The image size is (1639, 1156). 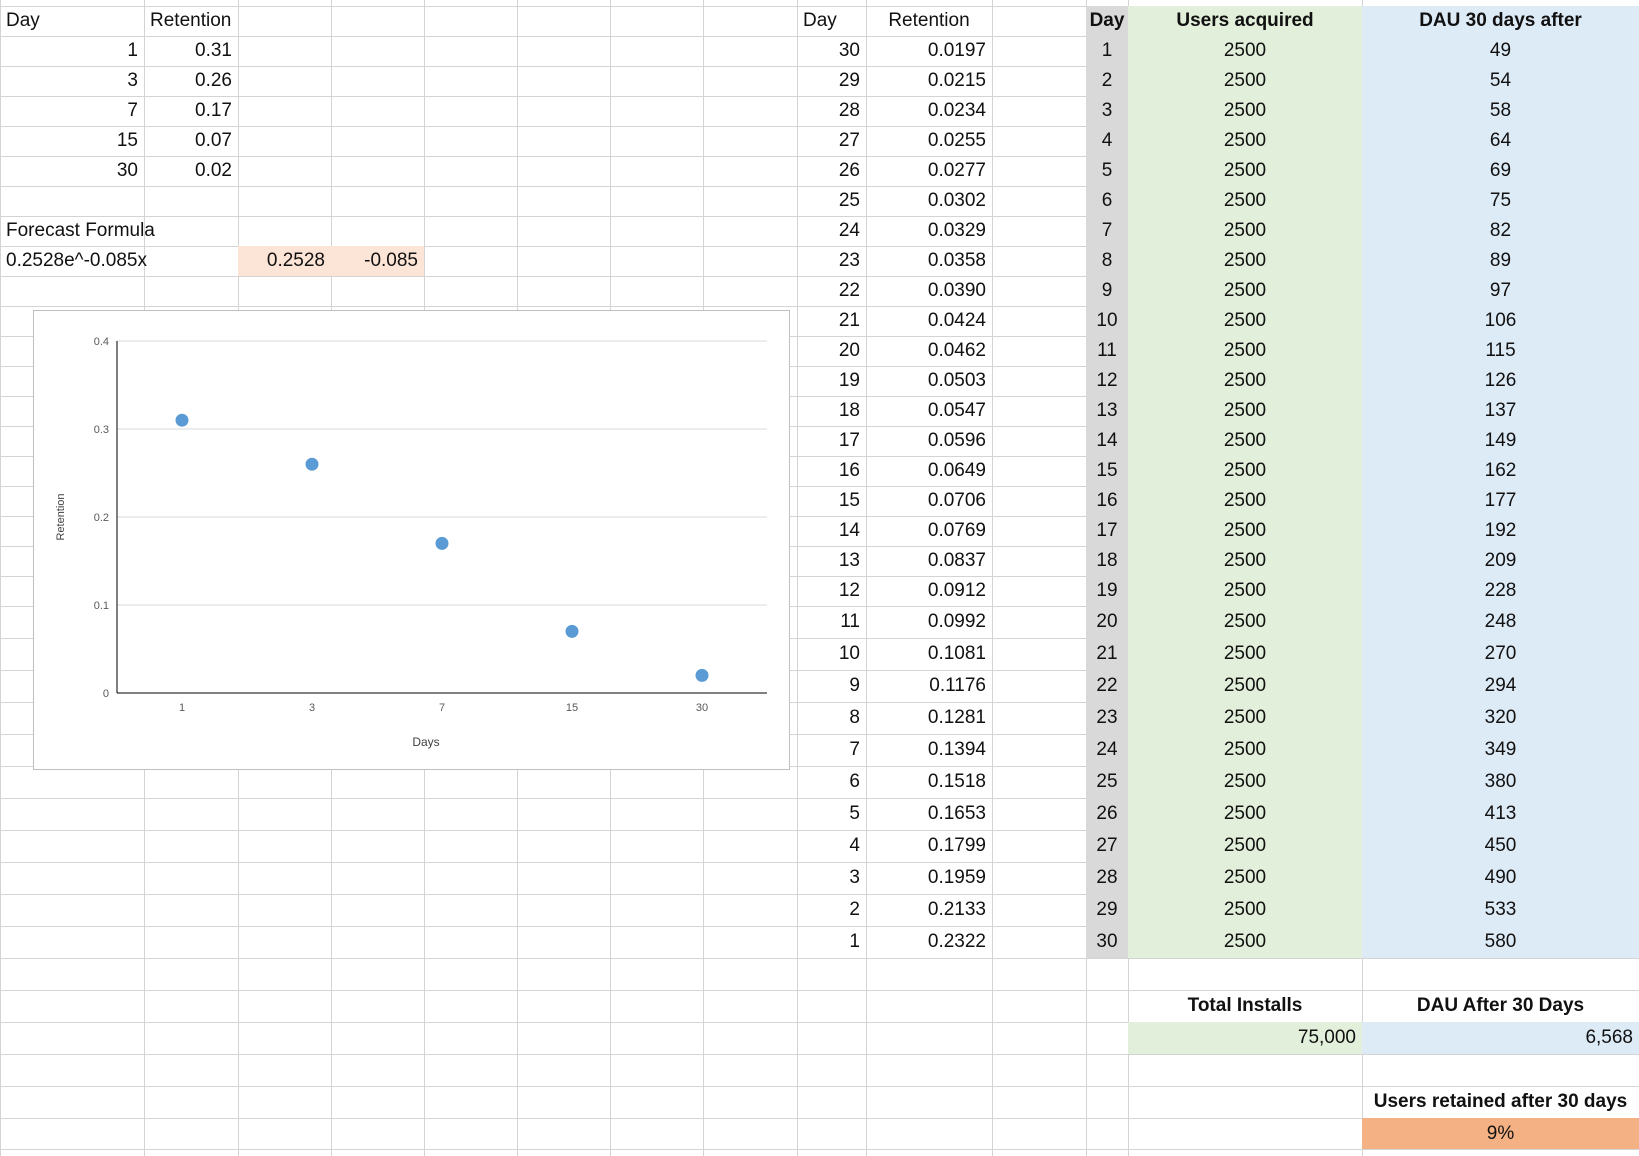 What do you see at coordinates (831, 411) in the screenshot?
I see `mid-day-cell: 18` at bounding box center [831, 411].